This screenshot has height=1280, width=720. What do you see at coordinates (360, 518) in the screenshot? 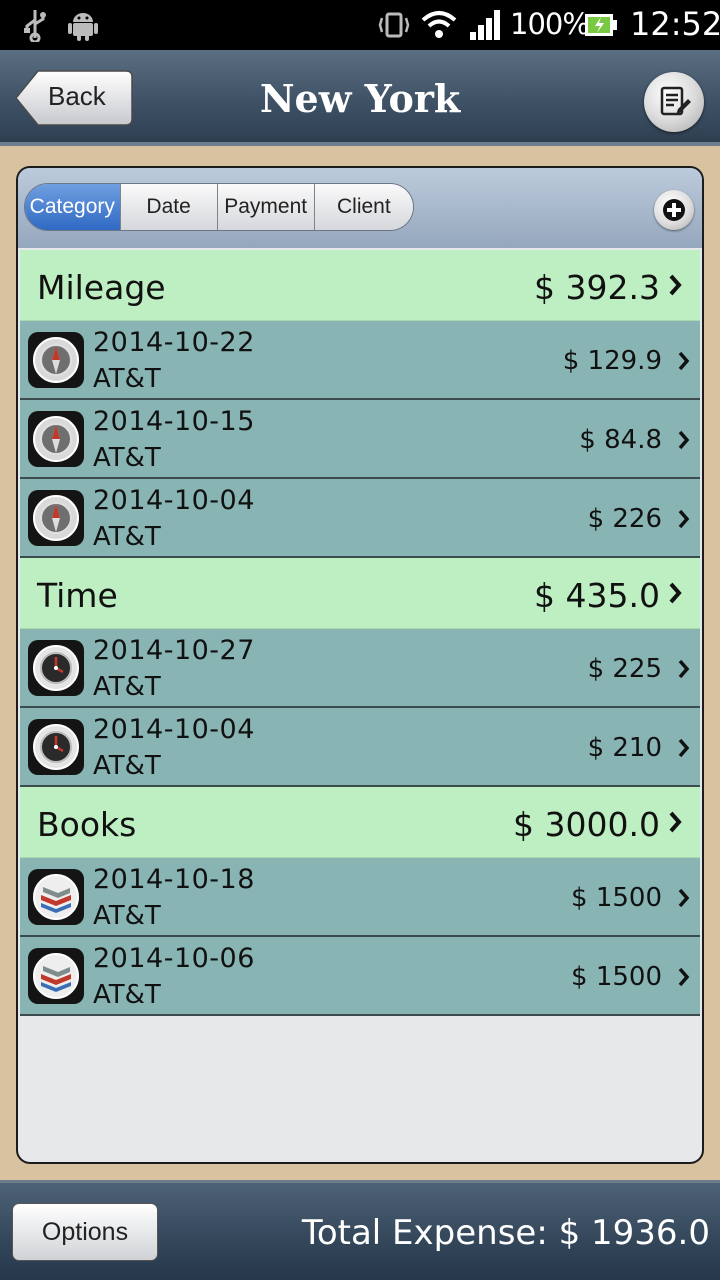
I see `expense-row: 2014-10-04 AT&T $ 226` at bounding box center [360, 518].